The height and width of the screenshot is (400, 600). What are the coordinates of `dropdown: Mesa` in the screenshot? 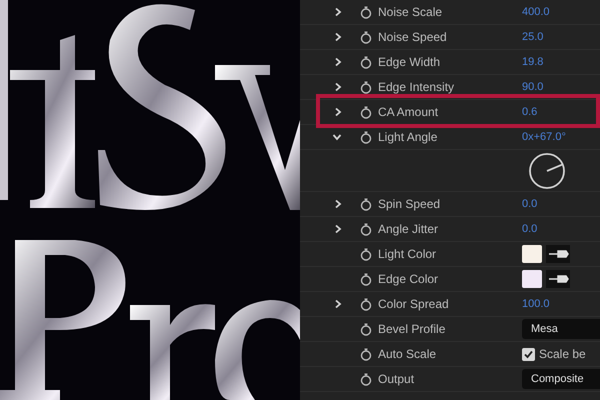 It's located at (561, 329).